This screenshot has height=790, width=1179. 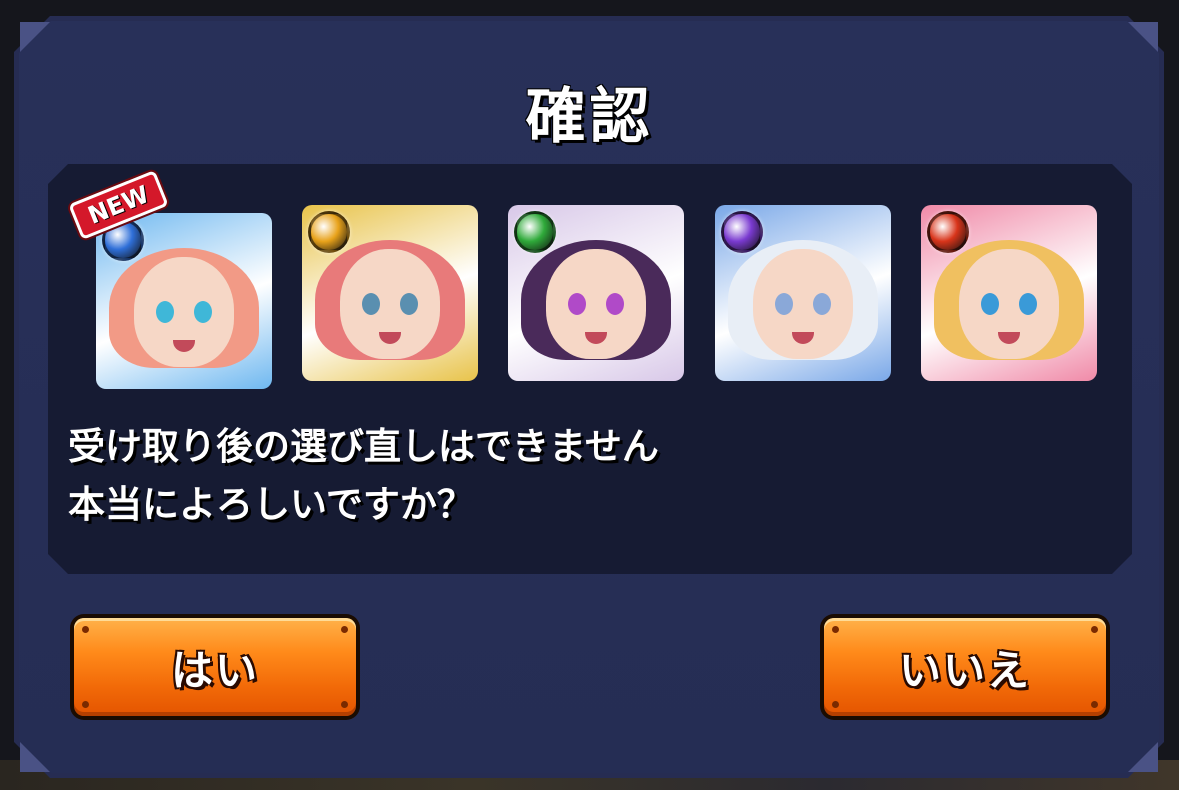 I want to click on message-line: 受け取り後の選び直しはできません, so click(x=363, y=446).